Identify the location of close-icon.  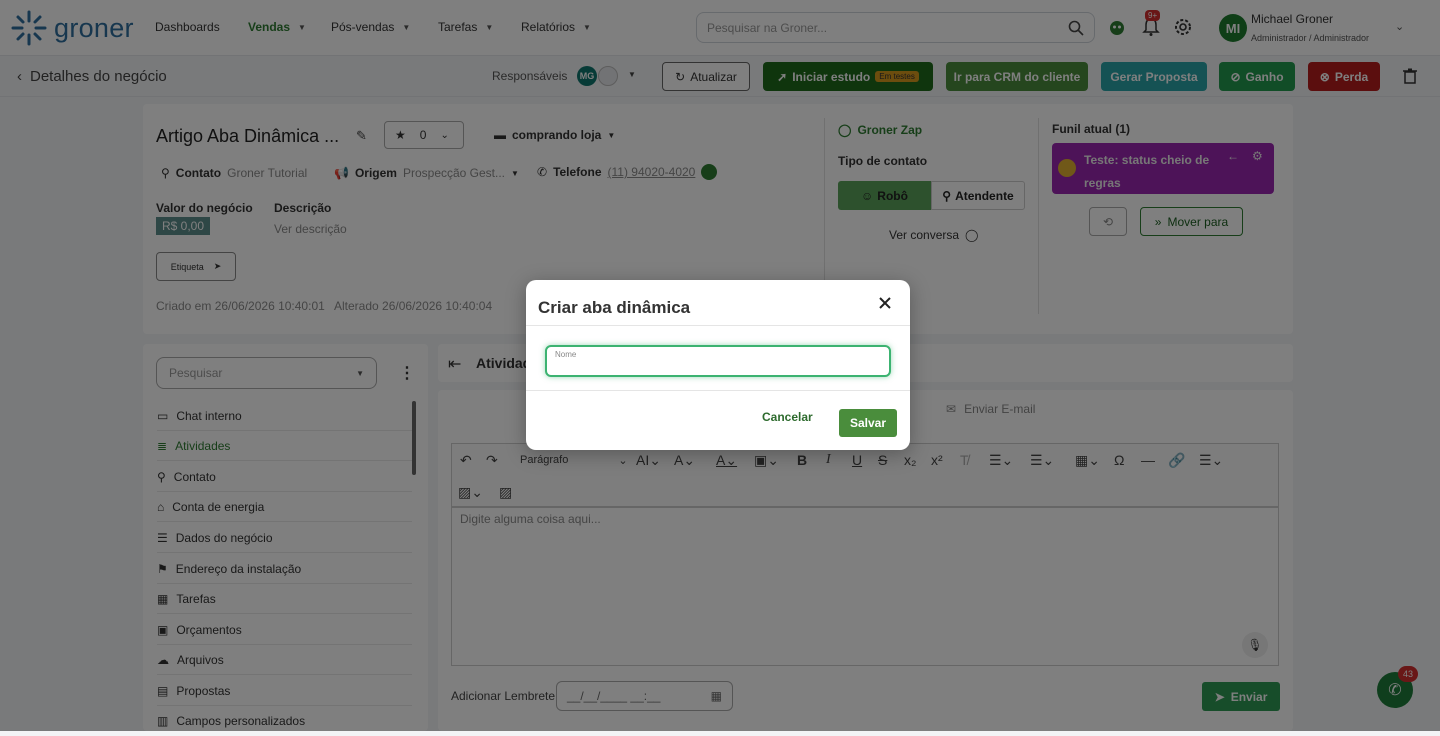
(885, 303).